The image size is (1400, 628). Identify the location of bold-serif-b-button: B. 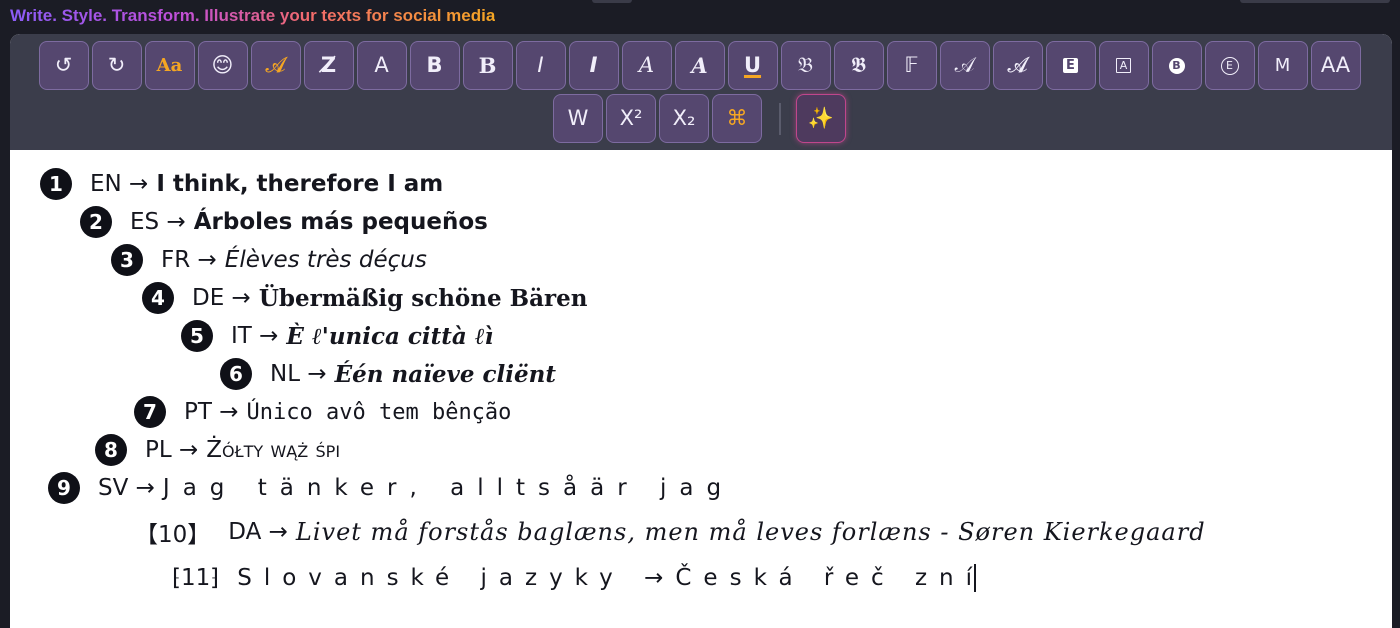
(487, 65).